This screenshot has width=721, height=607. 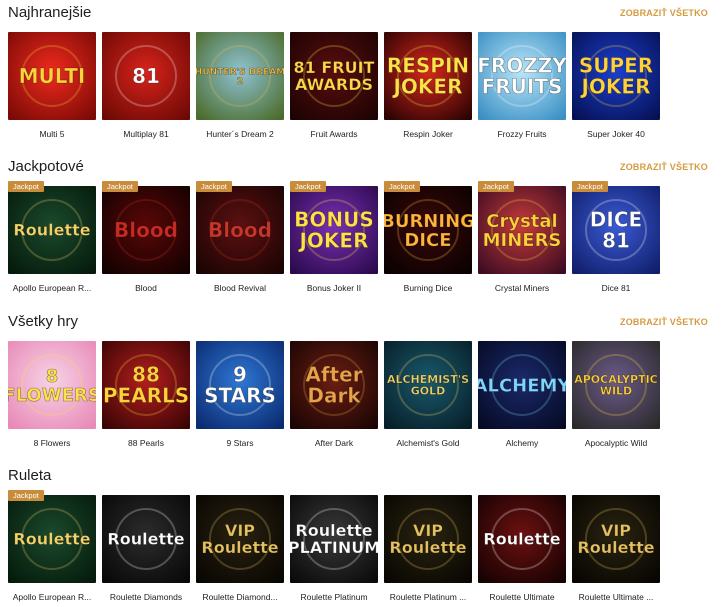 I want to click on game-title: Multi 5, so click(x=52, y=134).